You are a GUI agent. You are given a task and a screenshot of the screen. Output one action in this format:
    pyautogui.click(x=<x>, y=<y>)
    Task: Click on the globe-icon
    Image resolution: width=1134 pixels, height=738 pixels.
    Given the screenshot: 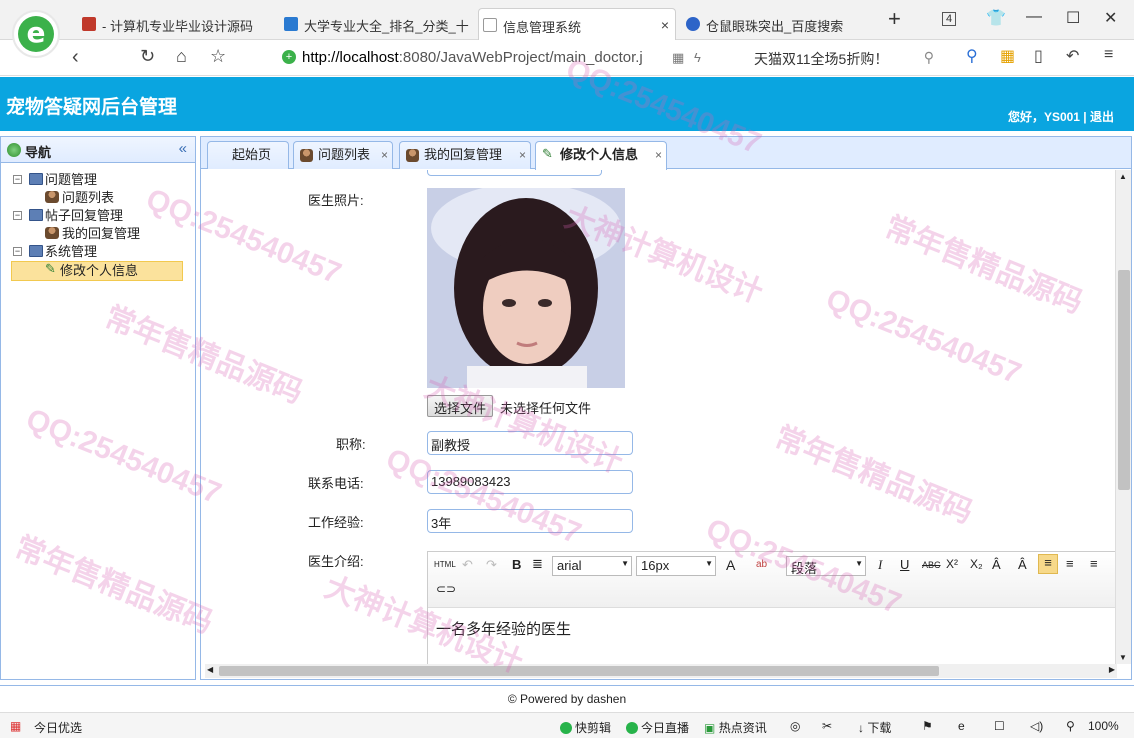 What is the action you would take?
    pyautogui.click(x=14, y=150)
    